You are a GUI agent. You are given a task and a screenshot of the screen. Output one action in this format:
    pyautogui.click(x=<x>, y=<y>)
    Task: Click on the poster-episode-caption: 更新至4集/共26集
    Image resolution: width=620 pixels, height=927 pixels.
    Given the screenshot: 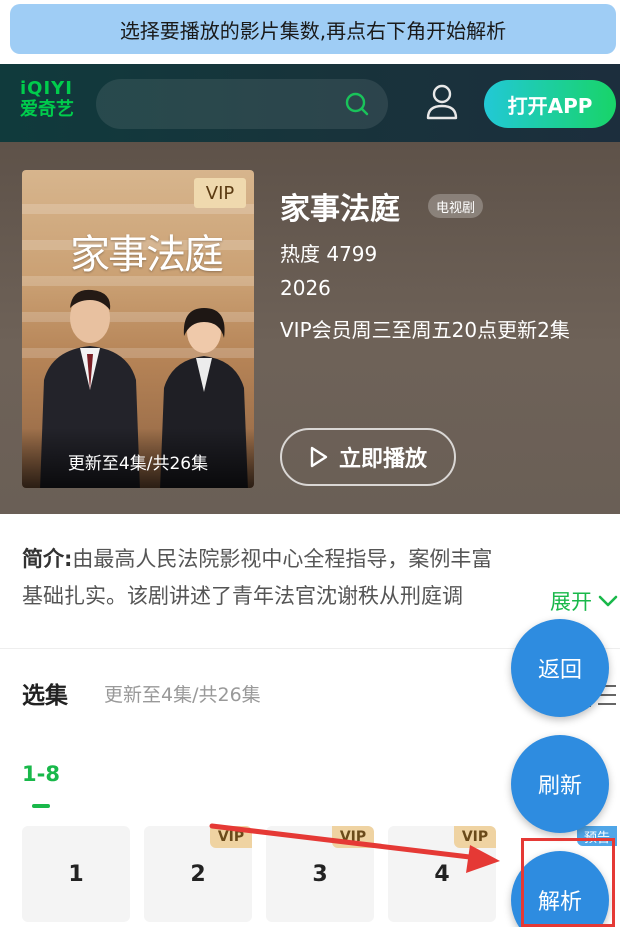 What is the action you would take?
    pyautogui.click(x=138, y=458)
    